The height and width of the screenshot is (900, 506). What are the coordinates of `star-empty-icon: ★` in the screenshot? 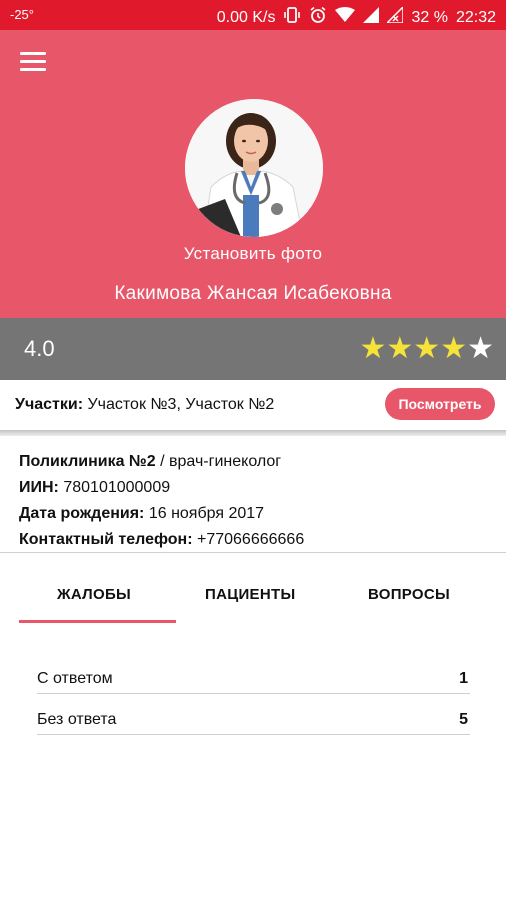 It's located at (480, 348).